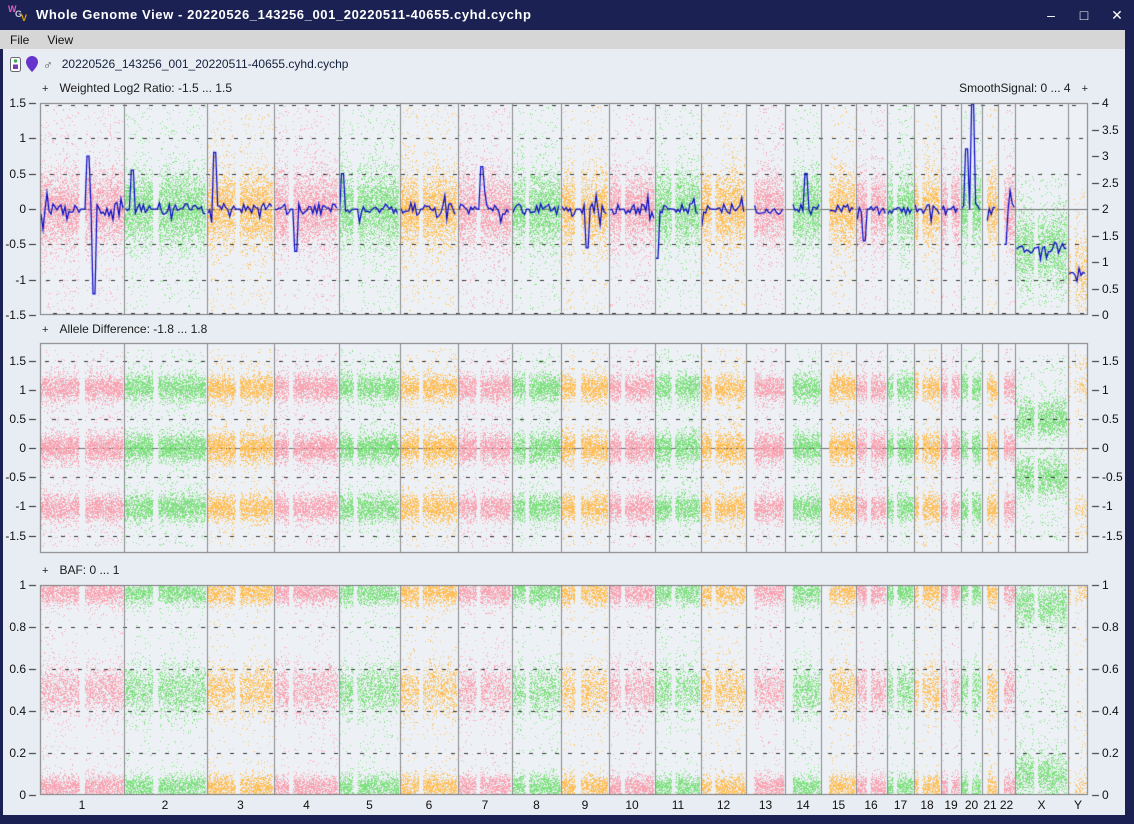 The image size is (1134, 824). What do you see at coordinates (632, 805) in the screenshot?
I see `chromosome-label: 10` at bounding box center [632, 805].